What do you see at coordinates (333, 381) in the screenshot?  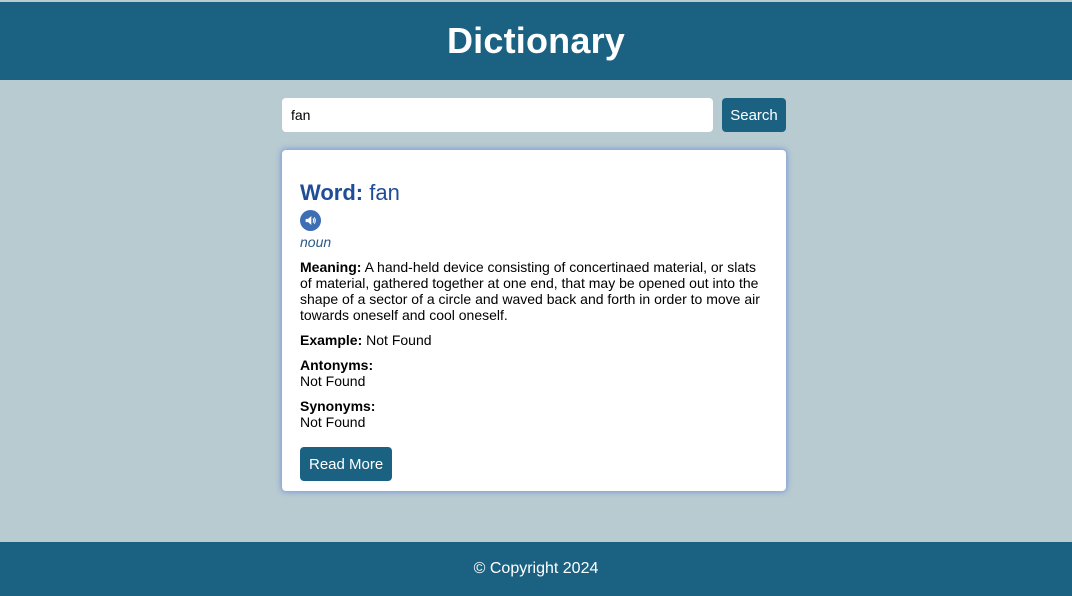 I see `antonyms-text: Not Found` at bounding box center [333, 381].